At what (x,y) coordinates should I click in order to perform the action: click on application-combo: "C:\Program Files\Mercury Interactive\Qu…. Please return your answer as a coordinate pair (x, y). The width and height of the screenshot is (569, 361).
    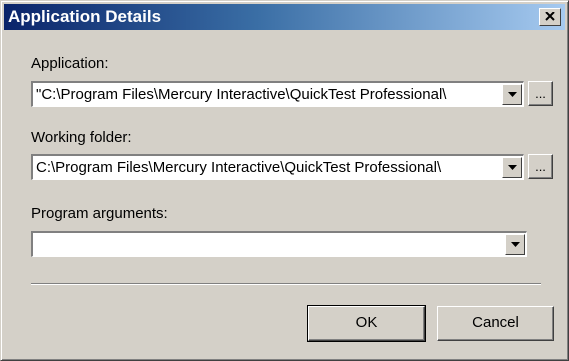
    Looking at the image, I should click on (277, 94).